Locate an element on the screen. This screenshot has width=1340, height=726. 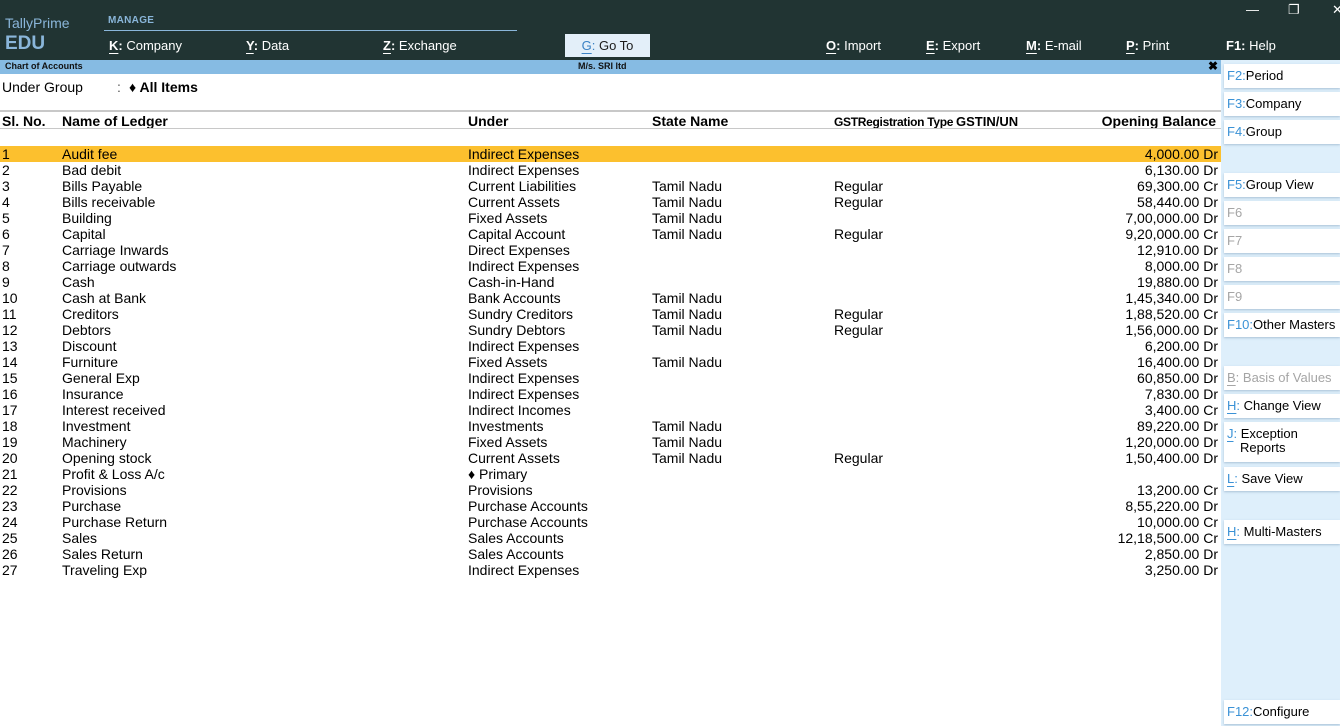
menu-import: O: Import is located at coordinates (853, 45).